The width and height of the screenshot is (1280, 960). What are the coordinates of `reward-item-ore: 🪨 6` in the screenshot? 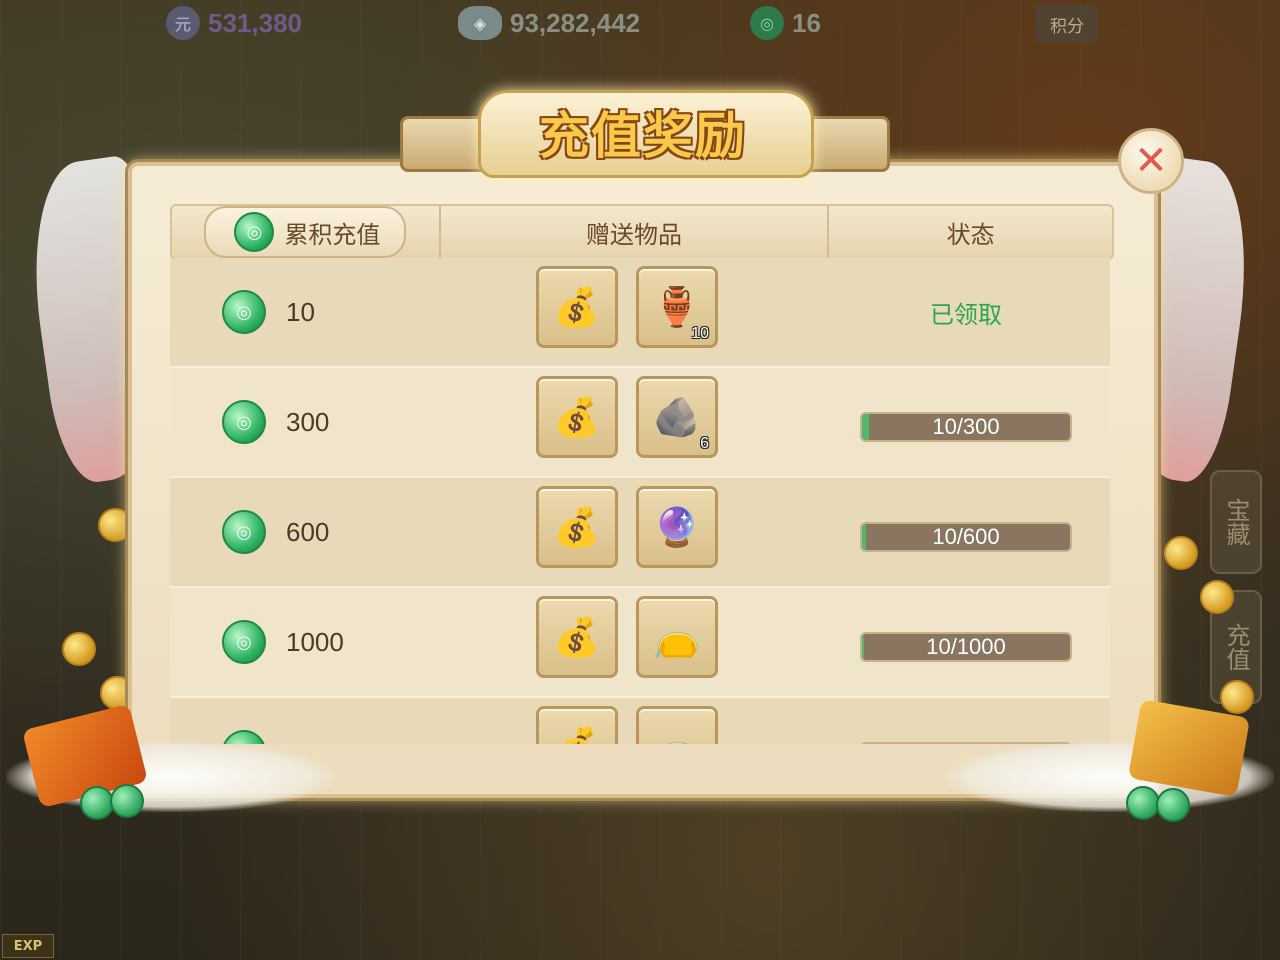 It's located at (677, 417).